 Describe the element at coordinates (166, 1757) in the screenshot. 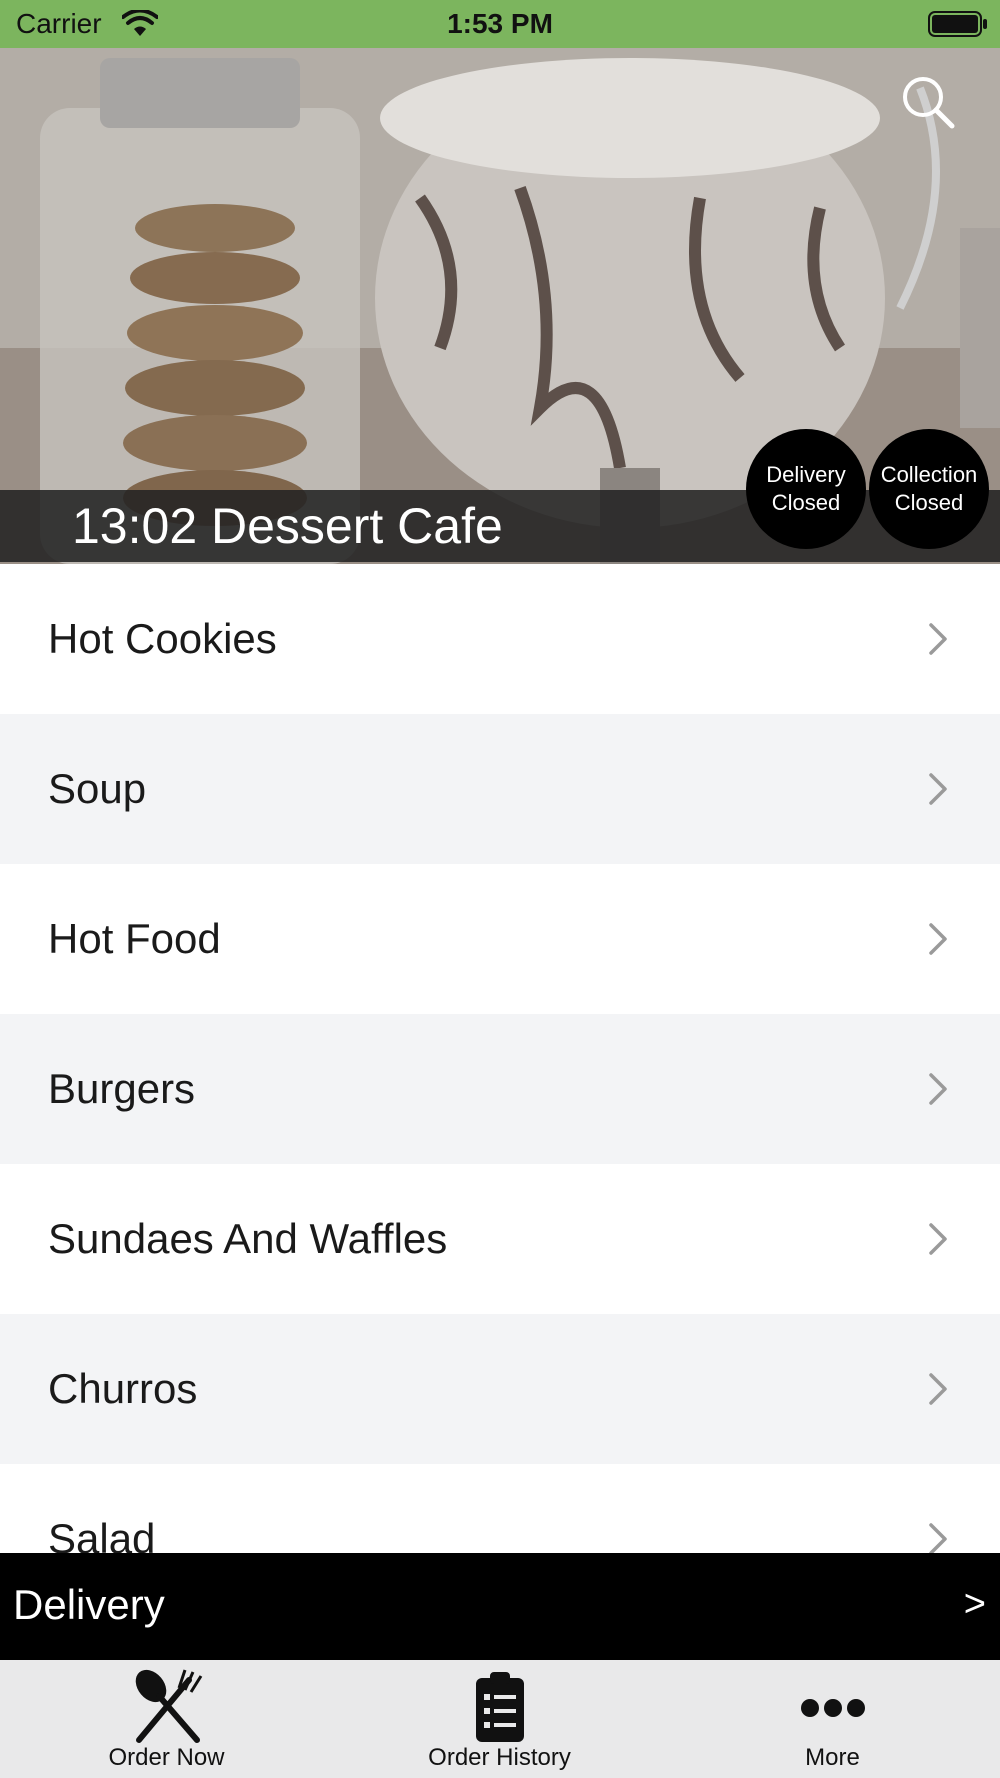

I see `tab-label: Order Now` at that location.